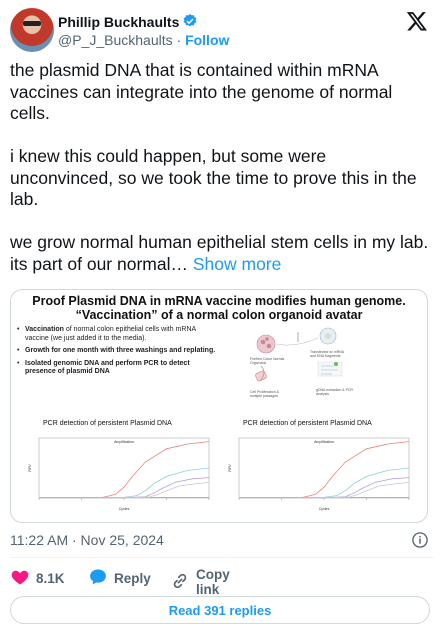  I want to click on pcr-chart-left: Amplification Cycles RFU, so click(119, 472).